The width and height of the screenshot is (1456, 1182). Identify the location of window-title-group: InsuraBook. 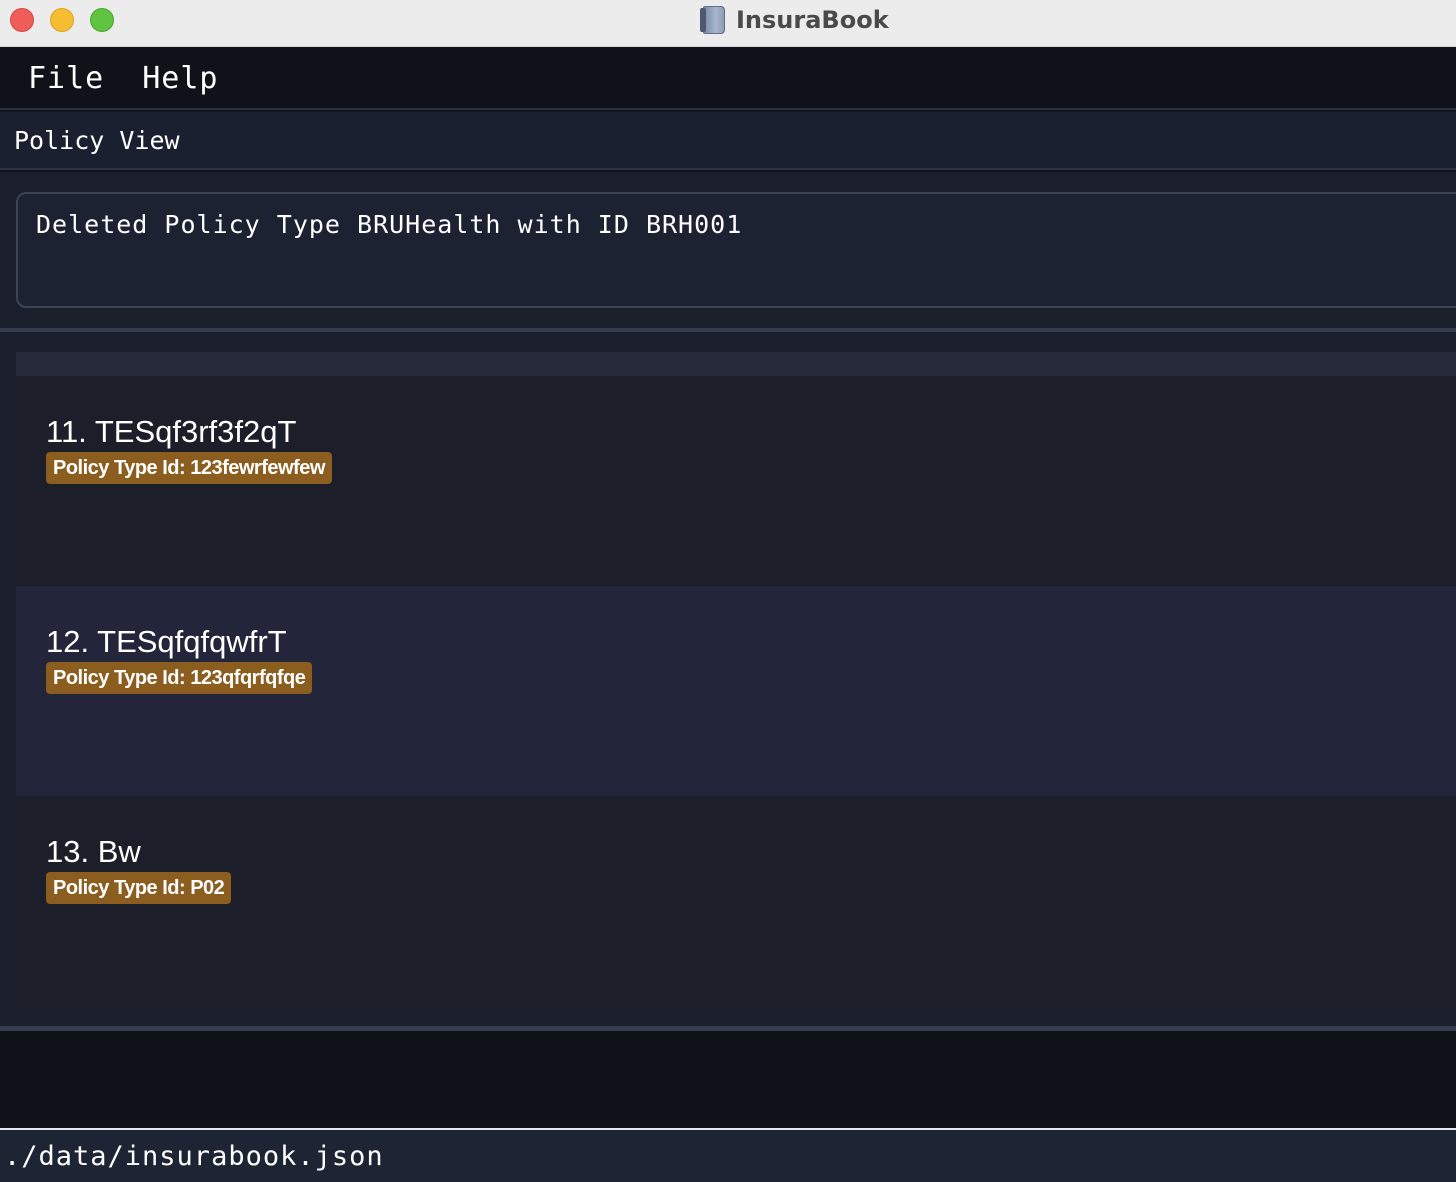
(794, 20).